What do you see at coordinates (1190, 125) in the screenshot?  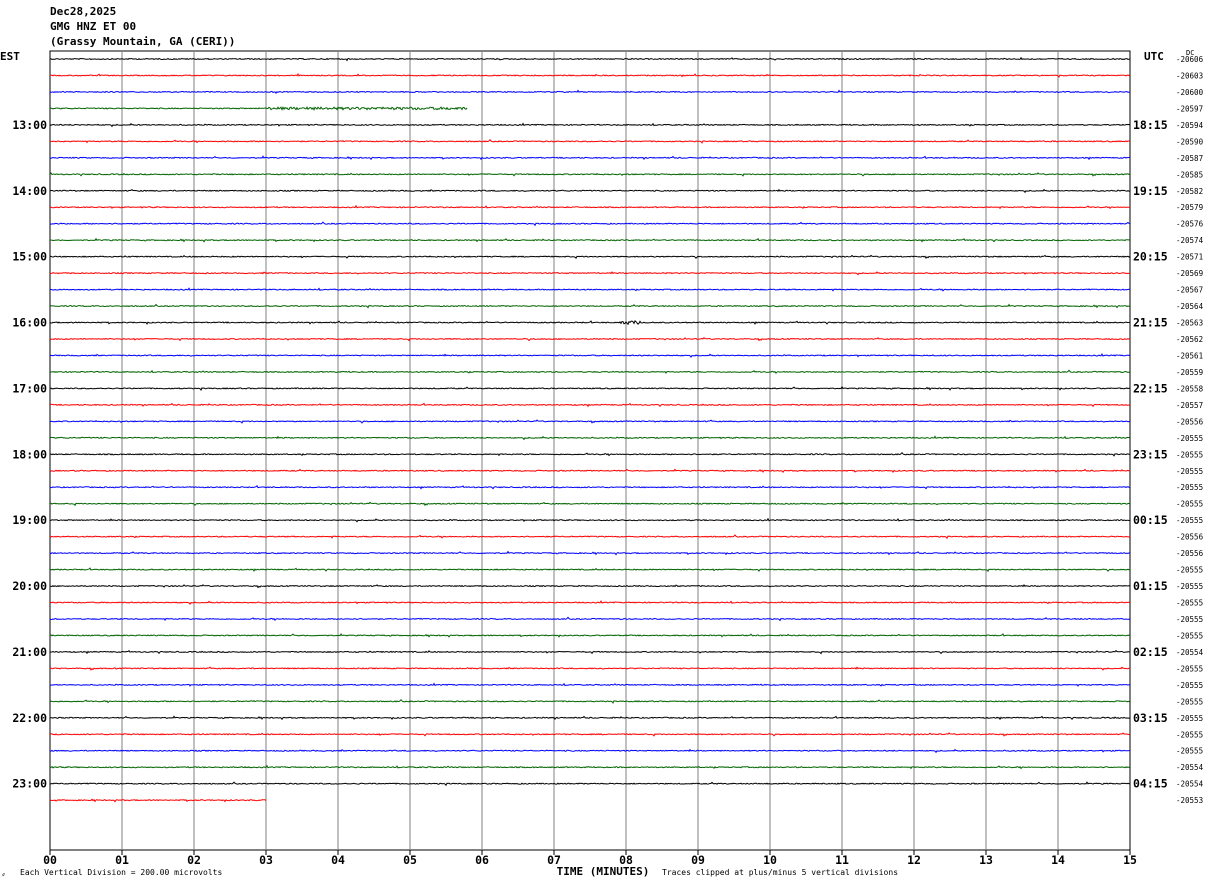 I see `dc-offset-label: -20594` at bounding box center [1190, 125].